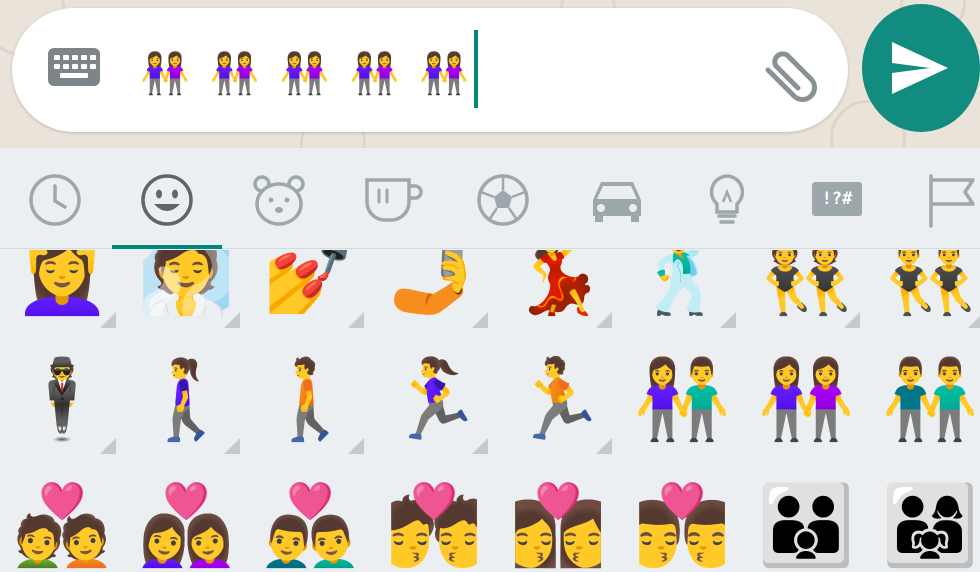  I want to click on emoji-key: 👯‍♂️, so click(924, 293).